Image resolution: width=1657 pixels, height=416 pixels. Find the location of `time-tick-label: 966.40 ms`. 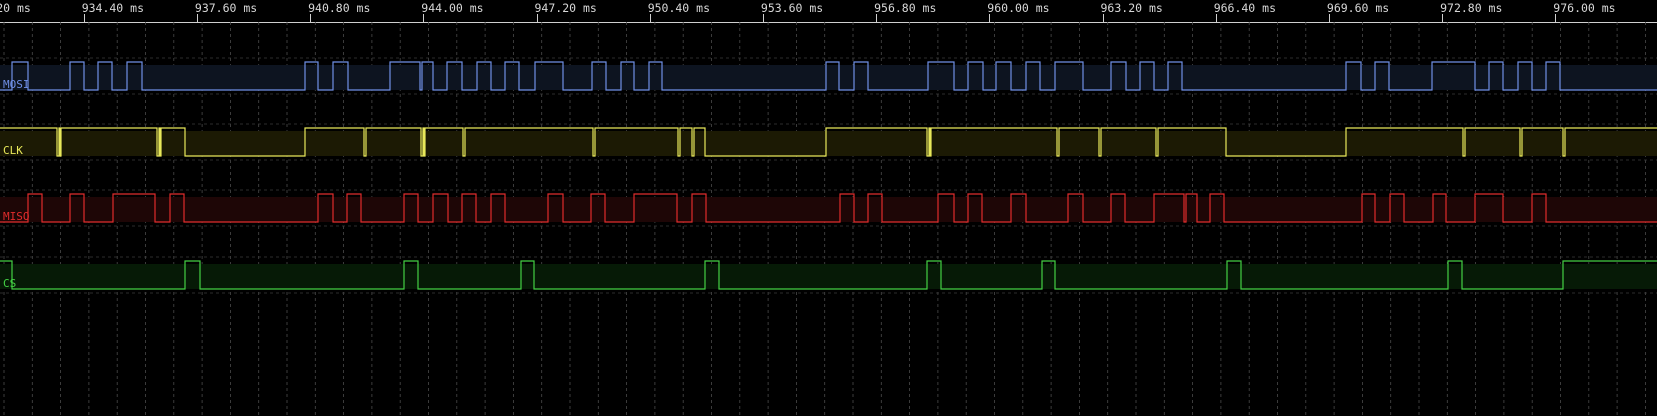

time-tick-label: 966.40 ms is located at coordinates (1244, 8).